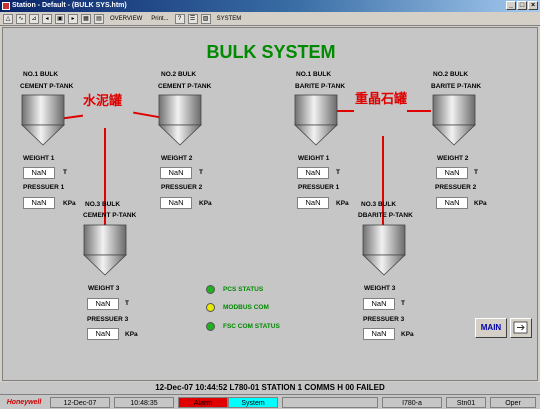 The height and width of the screenshot is (409, 540). Describe the element at coordinates (192, 18) in the screenshot. I see `list-icon: ☰` at that location.